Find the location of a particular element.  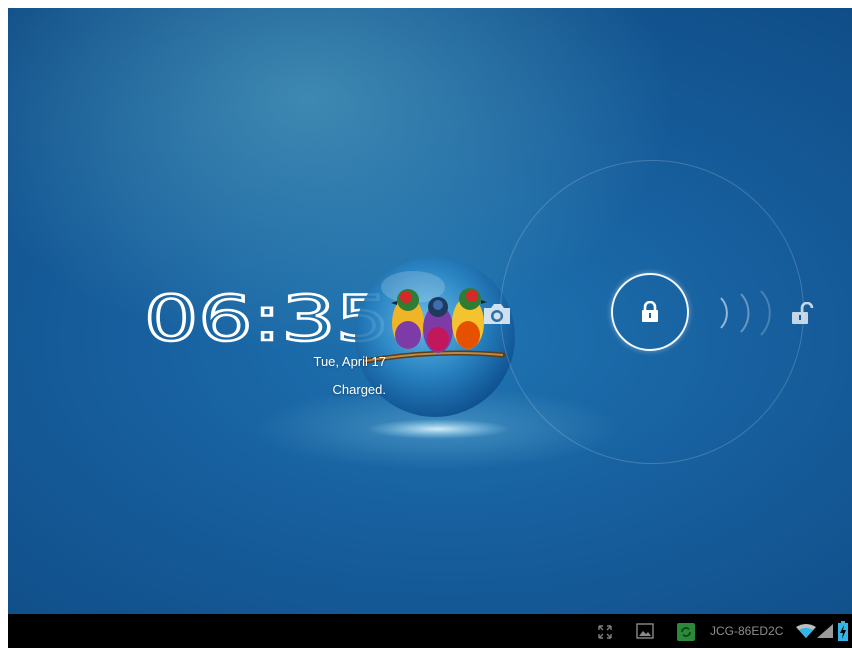

expand-screen-icon is located at coordinates (605, 632).